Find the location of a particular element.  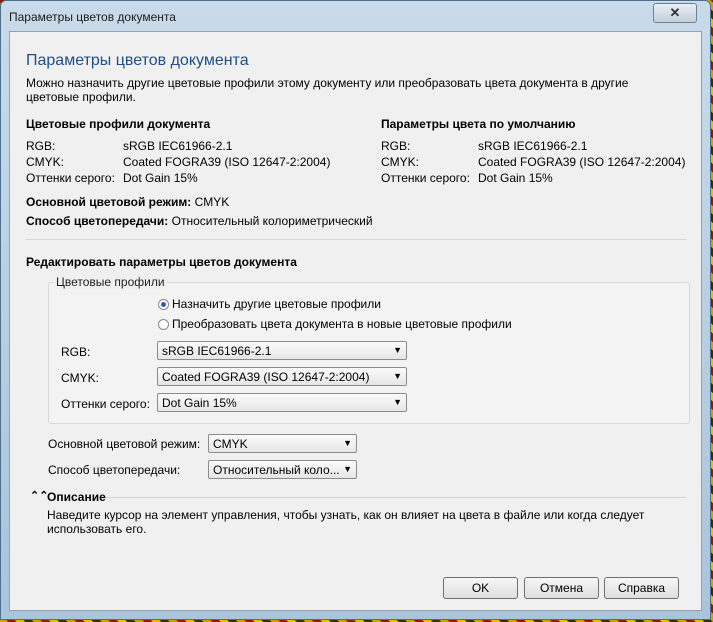

cmyk-profile-value: Coated FOGRA39 (ISO 12647-2:2004) is located at coordinates (266, 377).